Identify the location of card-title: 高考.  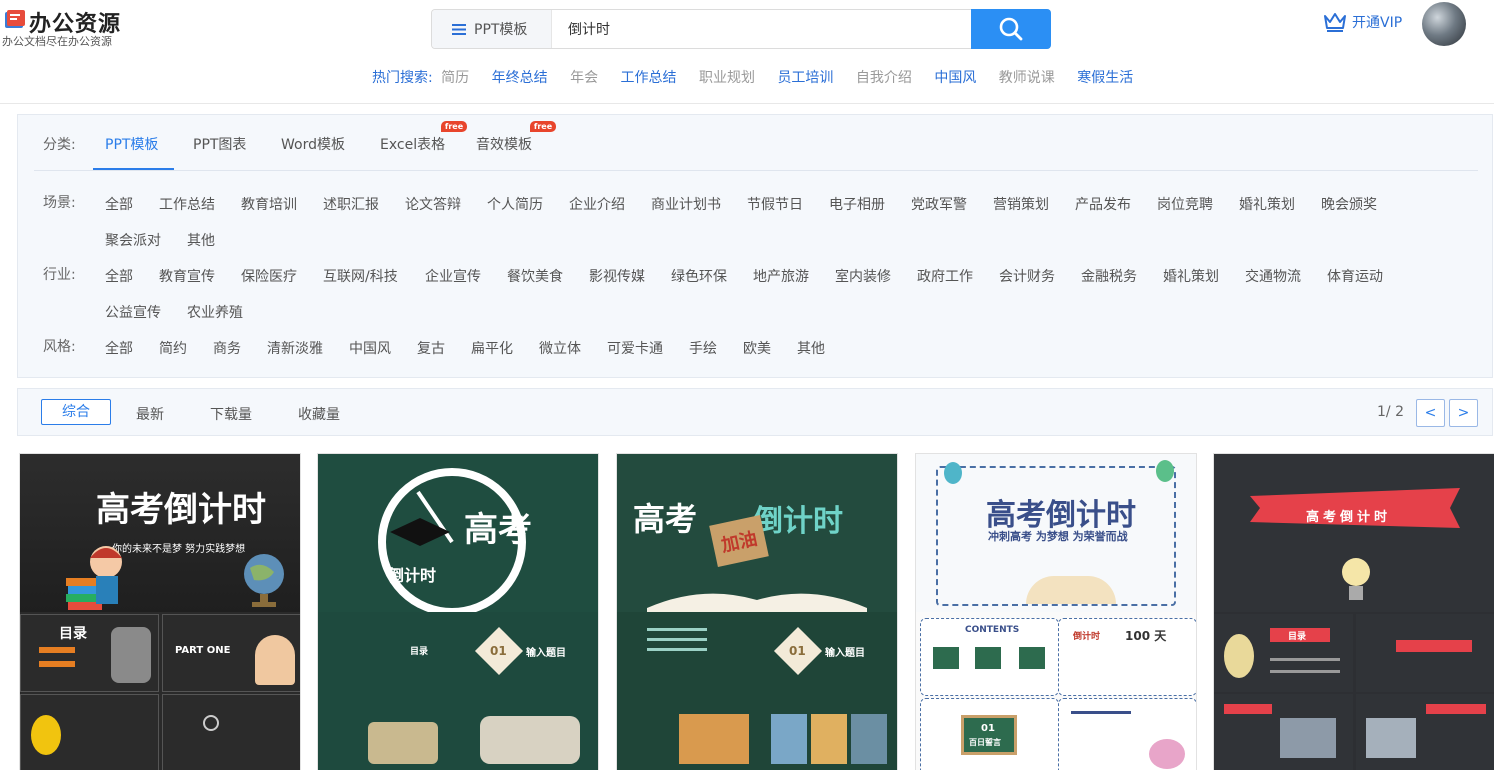
(498, 530).